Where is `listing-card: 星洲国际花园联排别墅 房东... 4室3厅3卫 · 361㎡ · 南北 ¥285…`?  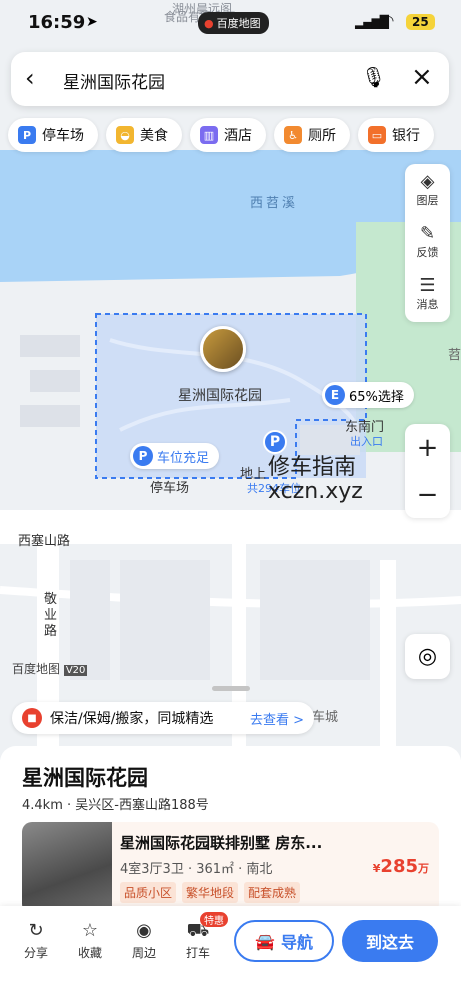
listing-card: 星洲国际花园联排别墅 房东... 4室3厅3卫 · 361㎡ · 南北 ¥285… is located at coordinates (230, 868).